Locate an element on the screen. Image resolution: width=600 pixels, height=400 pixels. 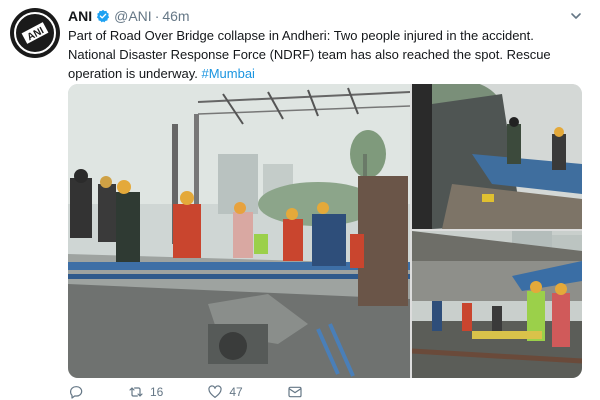
retweet-count: 16 is located at coordinates (157, 392).